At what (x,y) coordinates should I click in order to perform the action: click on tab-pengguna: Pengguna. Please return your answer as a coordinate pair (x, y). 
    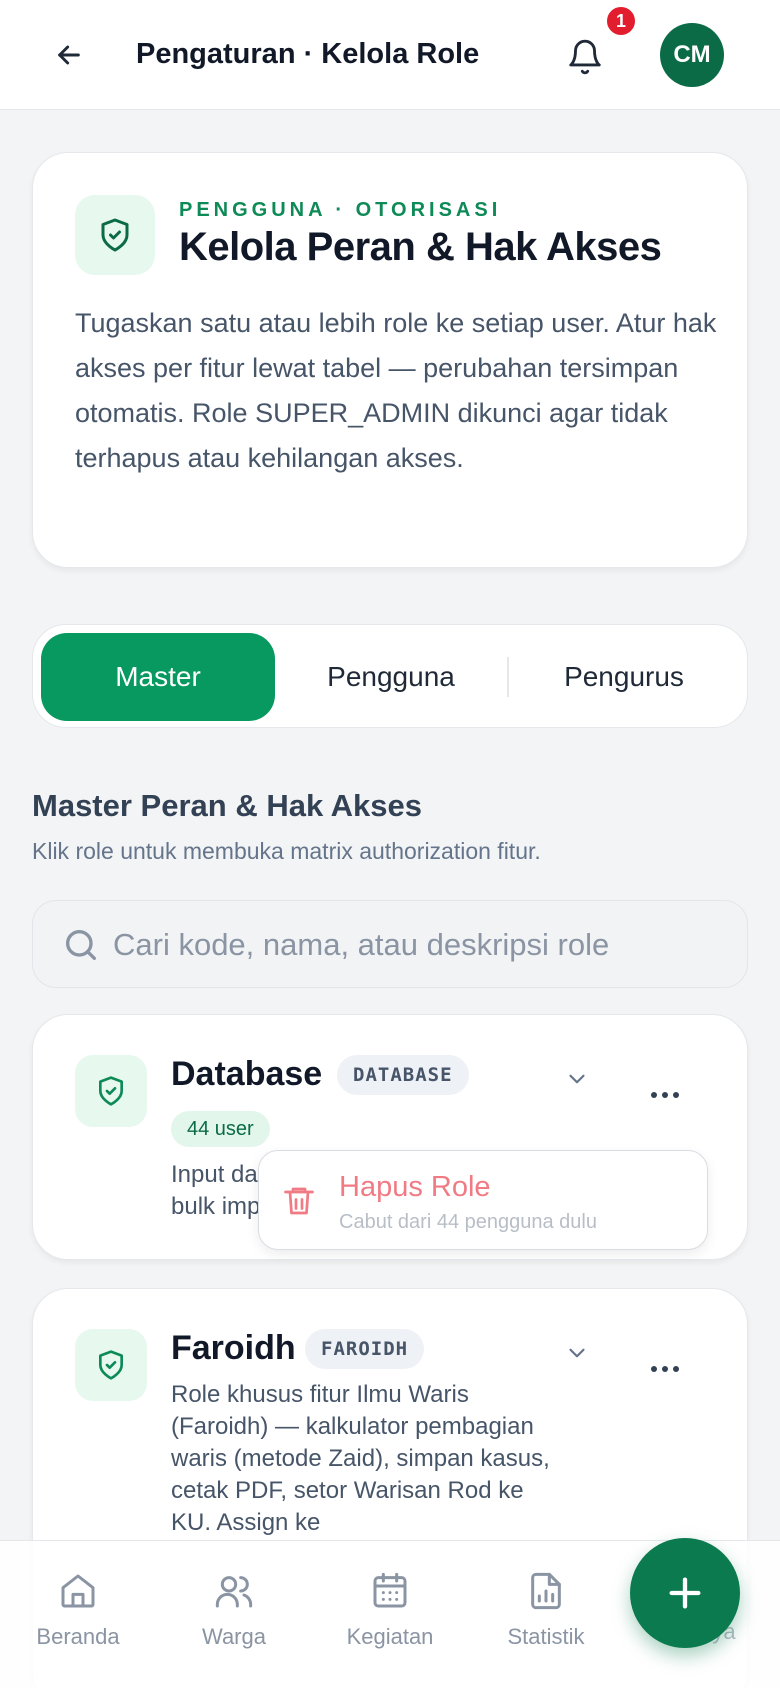
    Looking at the image, I should click on (391, 677).